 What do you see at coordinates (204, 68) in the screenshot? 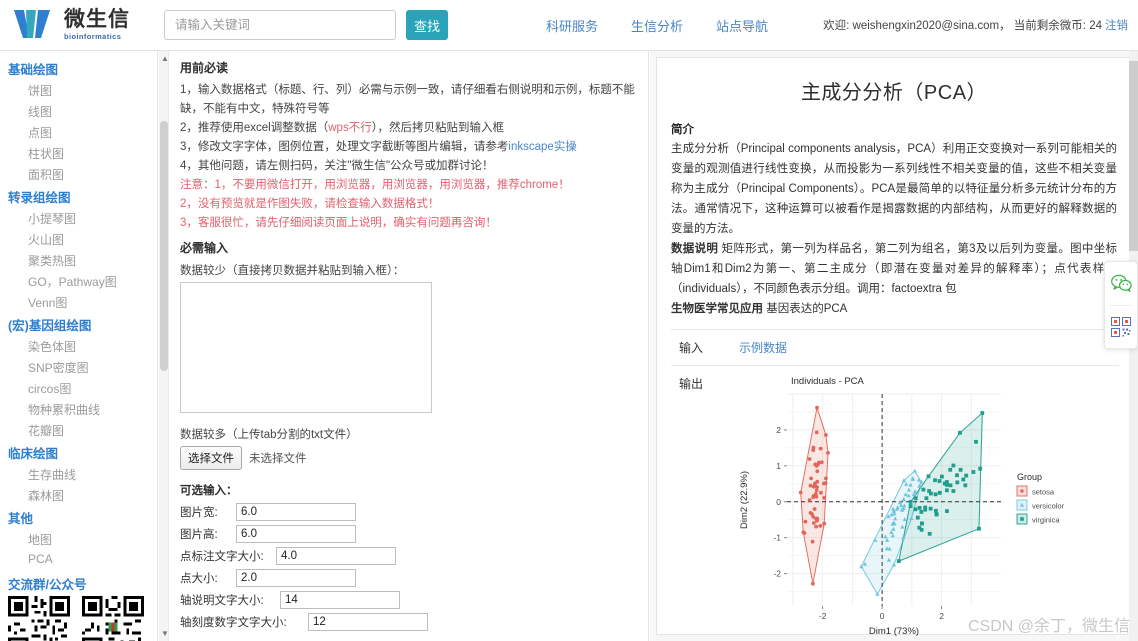
I see `must-read-title: 用前必读` at bounding box center [204, 68].